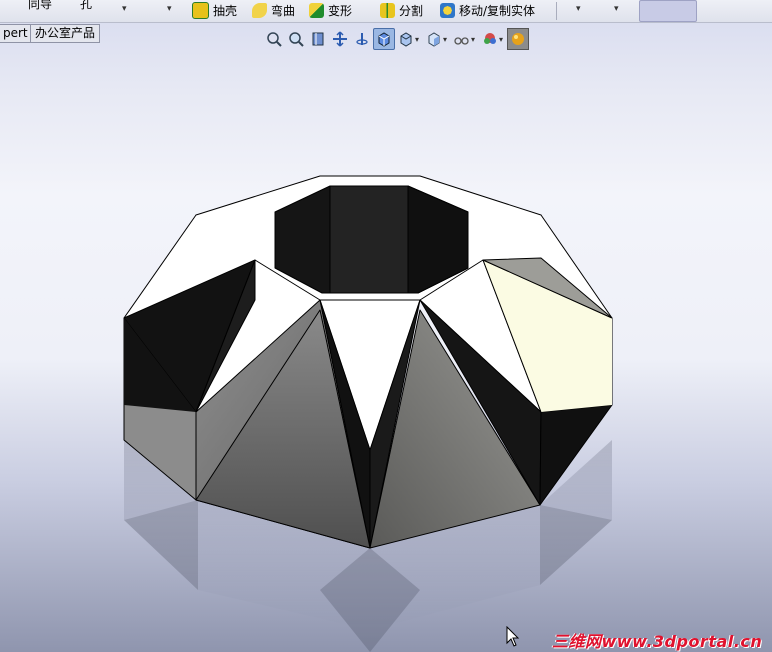  I want to click on watermark-text: 三维网www.3dportal.cn, so click(657, 641).